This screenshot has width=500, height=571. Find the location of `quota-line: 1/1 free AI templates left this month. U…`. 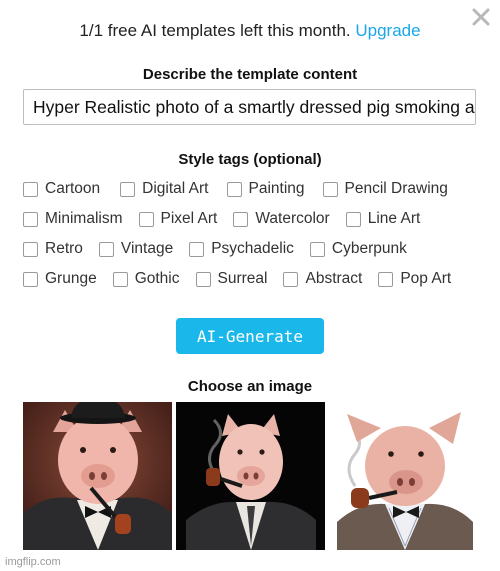

quota-line: 1/1 free AI templates left this month. U… is located at coordinates (250, 31).